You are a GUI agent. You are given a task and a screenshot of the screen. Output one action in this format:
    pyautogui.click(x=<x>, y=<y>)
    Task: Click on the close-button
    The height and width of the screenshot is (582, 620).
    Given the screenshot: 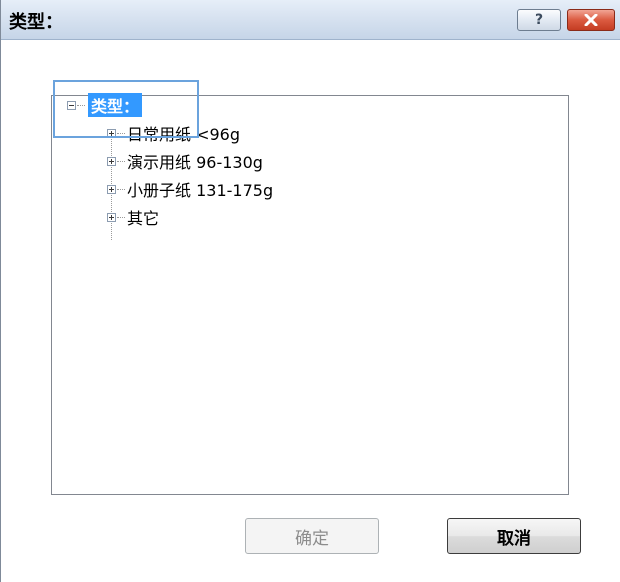 What is the action you would take?
    pyautogui.click(x=591, y=20)
    